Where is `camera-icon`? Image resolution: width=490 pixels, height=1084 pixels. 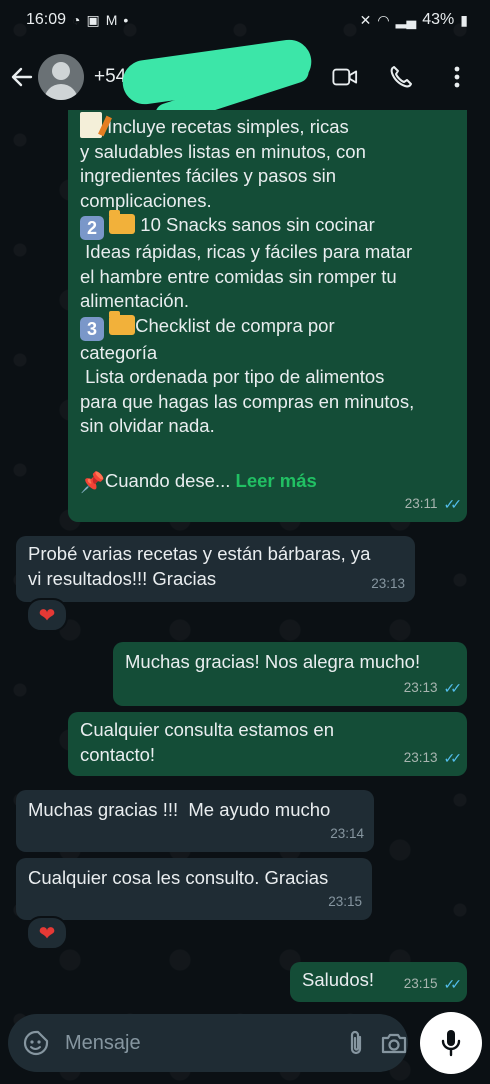 camera-icon is located at coordinates (394, 1043).